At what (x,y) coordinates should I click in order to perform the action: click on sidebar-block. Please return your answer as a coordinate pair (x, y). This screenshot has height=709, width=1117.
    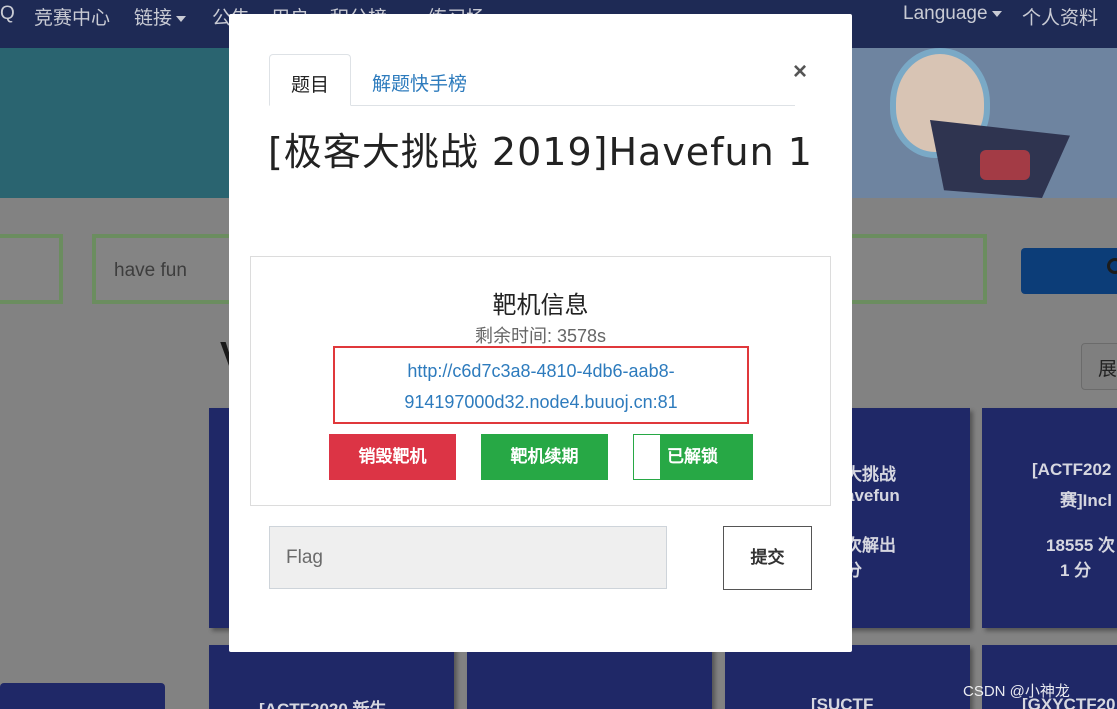
    Looking at the image, I should click on (82, 696).